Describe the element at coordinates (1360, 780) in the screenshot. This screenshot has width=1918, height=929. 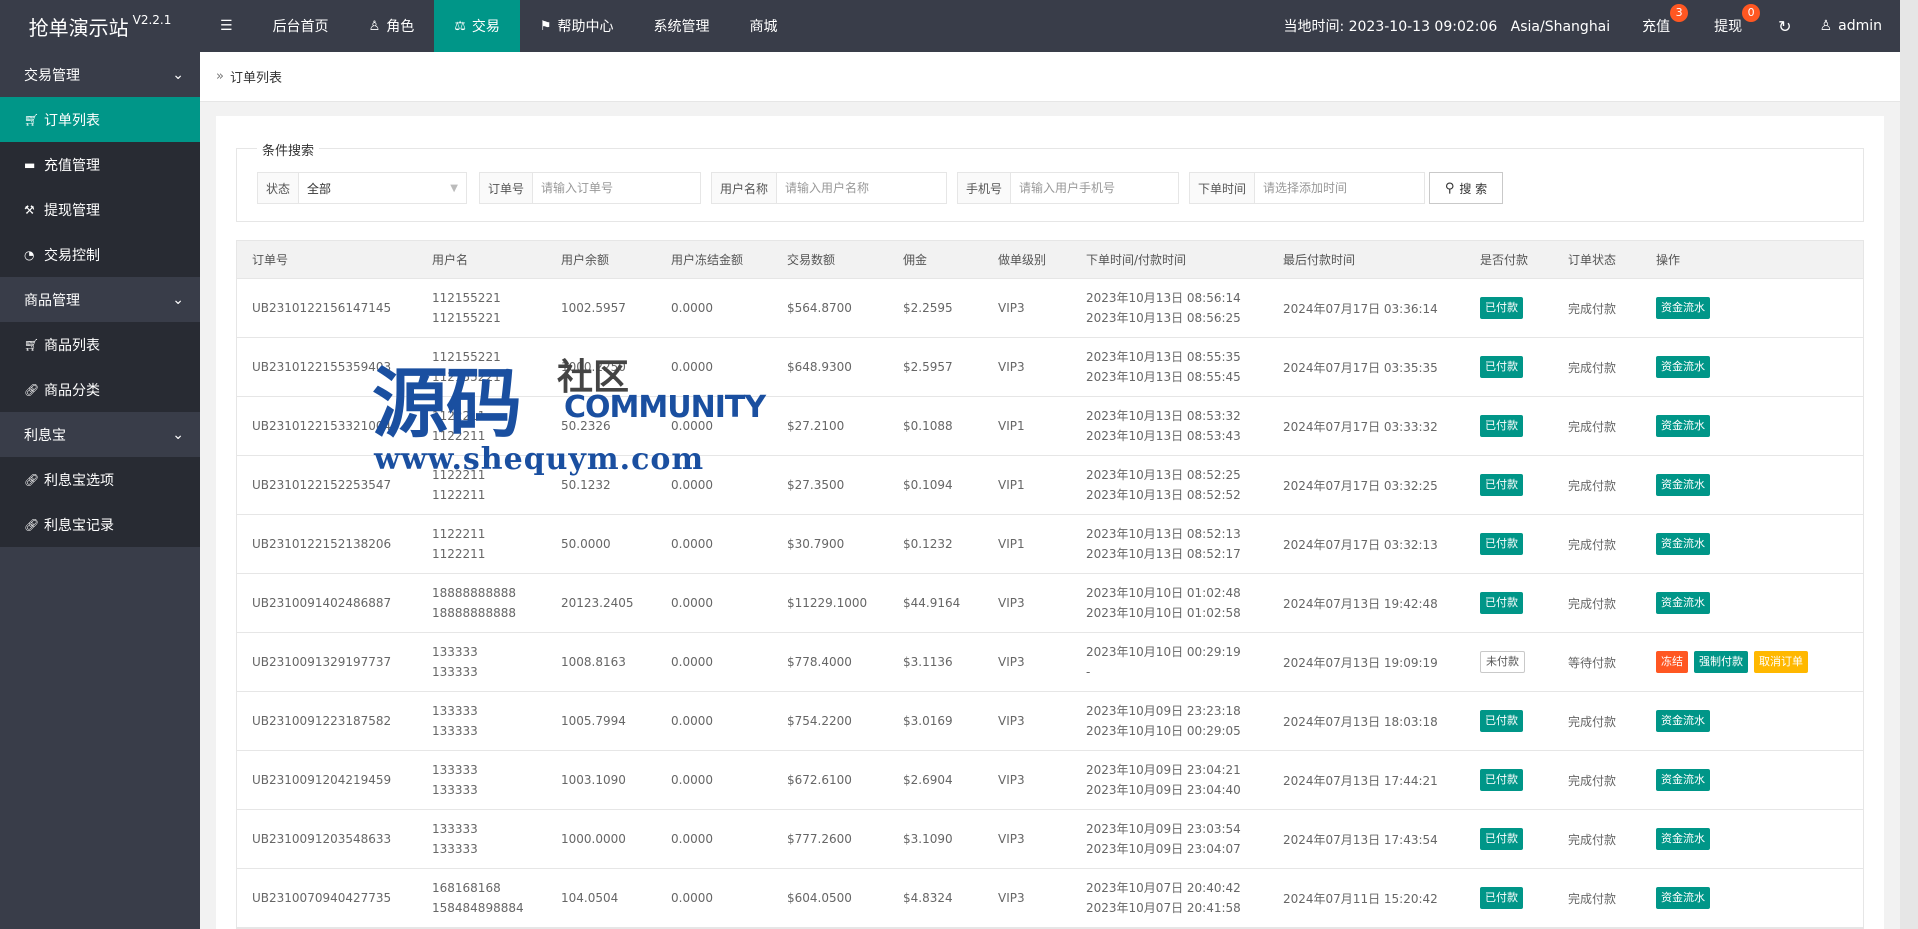
I see `last-pay-time: 2024年07月13日 17:44:21` at that location.